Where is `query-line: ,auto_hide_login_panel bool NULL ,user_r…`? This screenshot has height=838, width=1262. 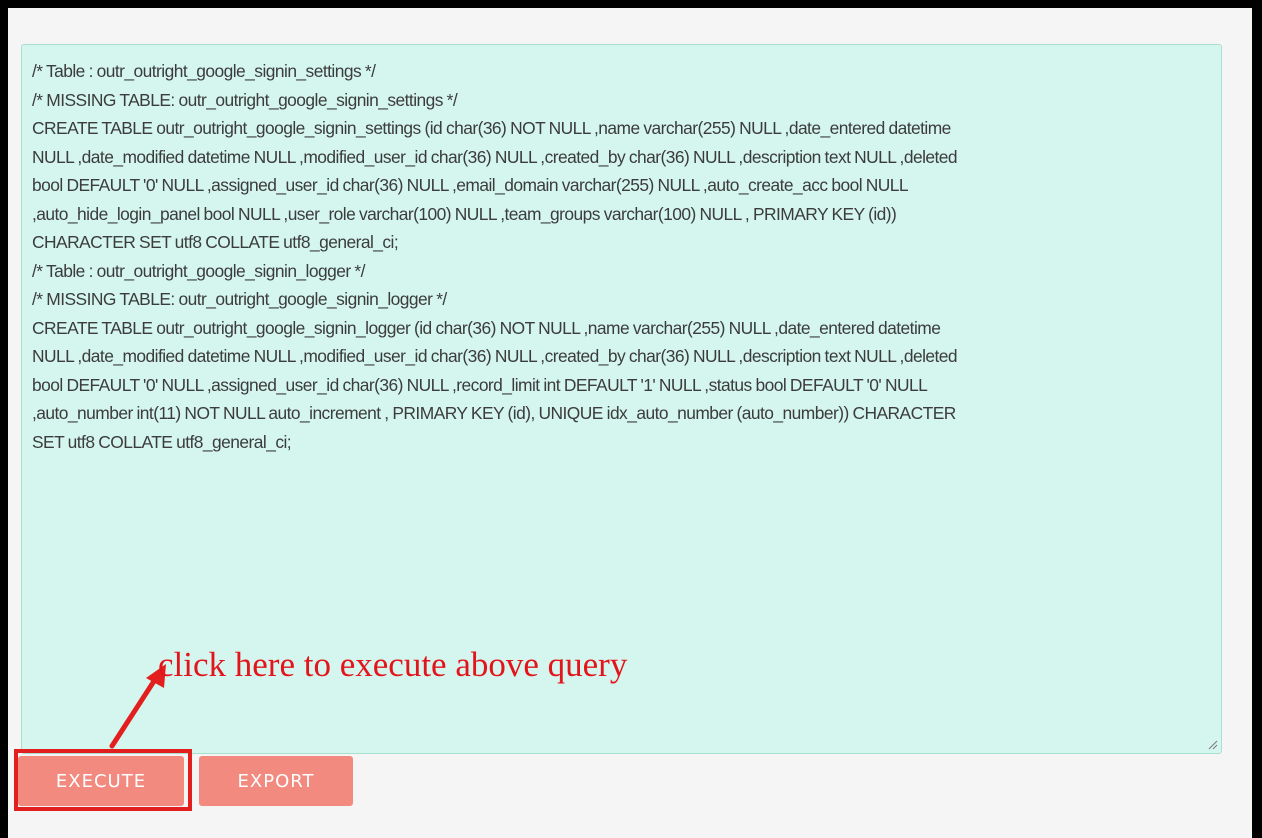 query-line: ,auto_hide_login_panel bool NULL ,user_r… is located at coordinates (464, 213).